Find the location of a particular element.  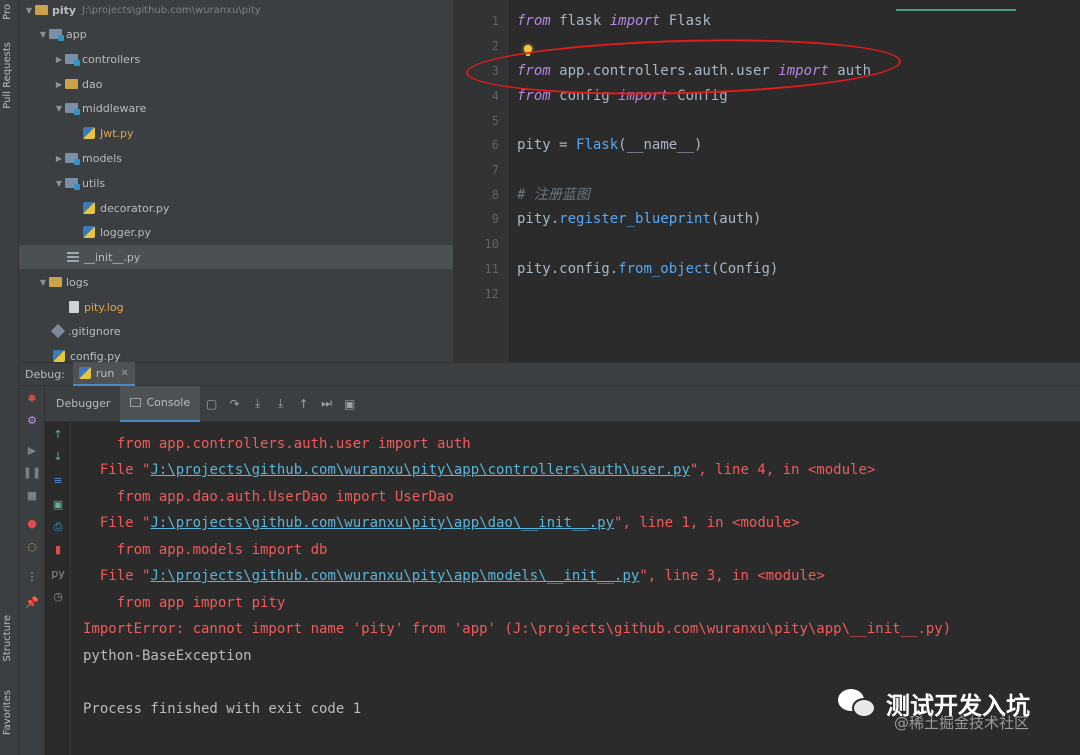

debug-label: Debug: is located at coordinates (45, 374).